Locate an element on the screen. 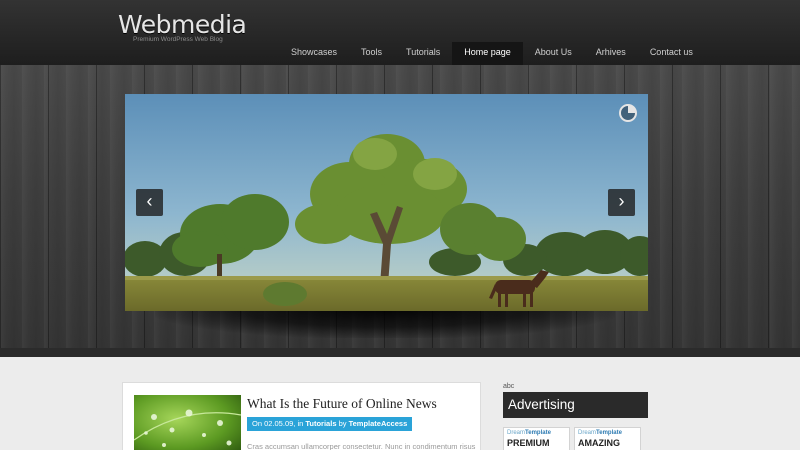 This screenshot has height=450, width=800. sidebar-small-label: abc is located at coordinates (509, 386).